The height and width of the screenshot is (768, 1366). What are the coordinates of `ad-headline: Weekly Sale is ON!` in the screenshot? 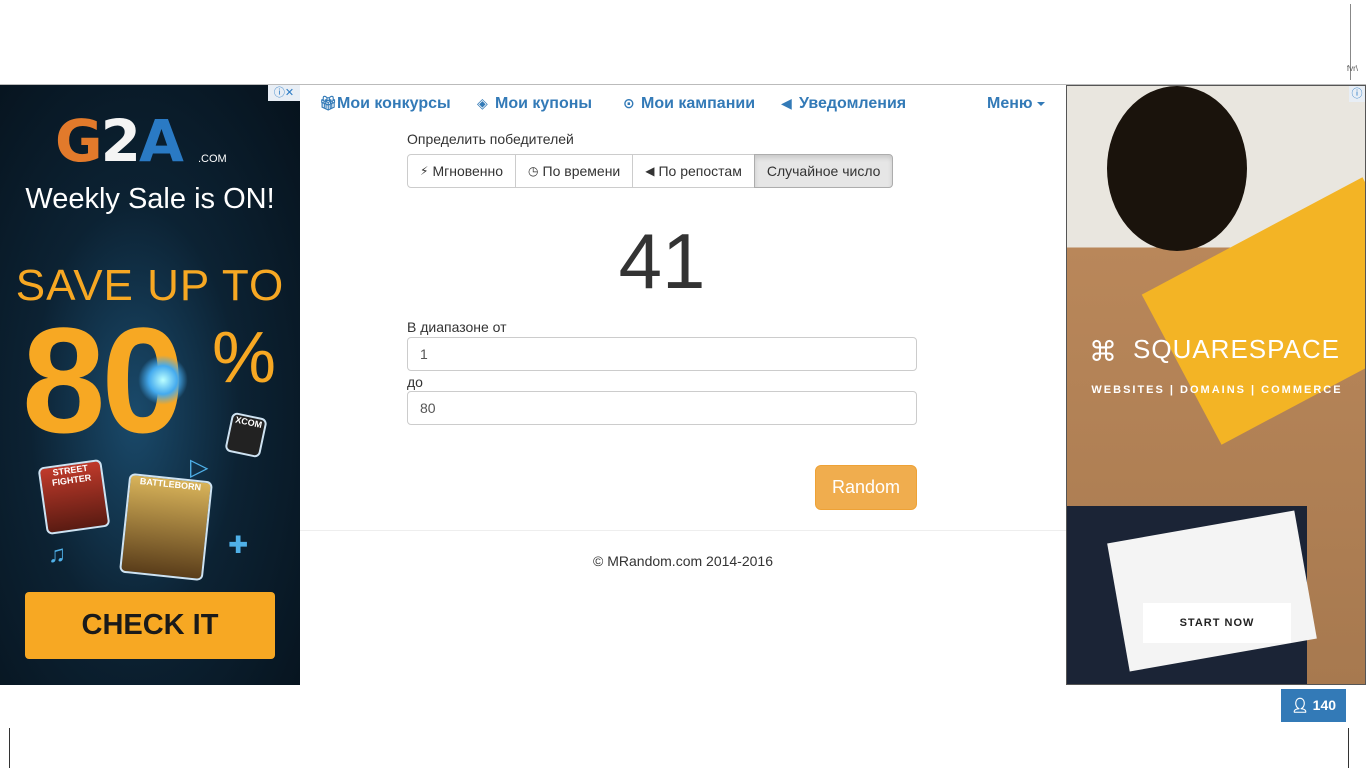 It's located at (150, 199).